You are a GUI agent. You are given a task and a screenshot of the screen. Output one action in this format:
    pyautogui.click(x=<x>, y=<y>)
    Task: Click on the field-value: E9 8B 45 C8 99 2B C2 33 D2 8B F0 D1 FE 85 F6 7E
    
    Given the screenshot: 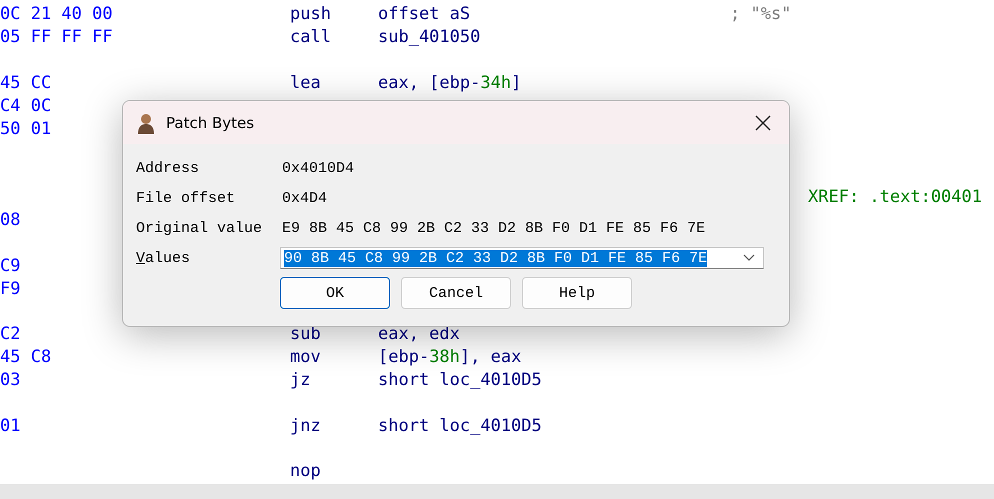 What is the action you would take?
    pyautogui.click(x=494, y=228)
    